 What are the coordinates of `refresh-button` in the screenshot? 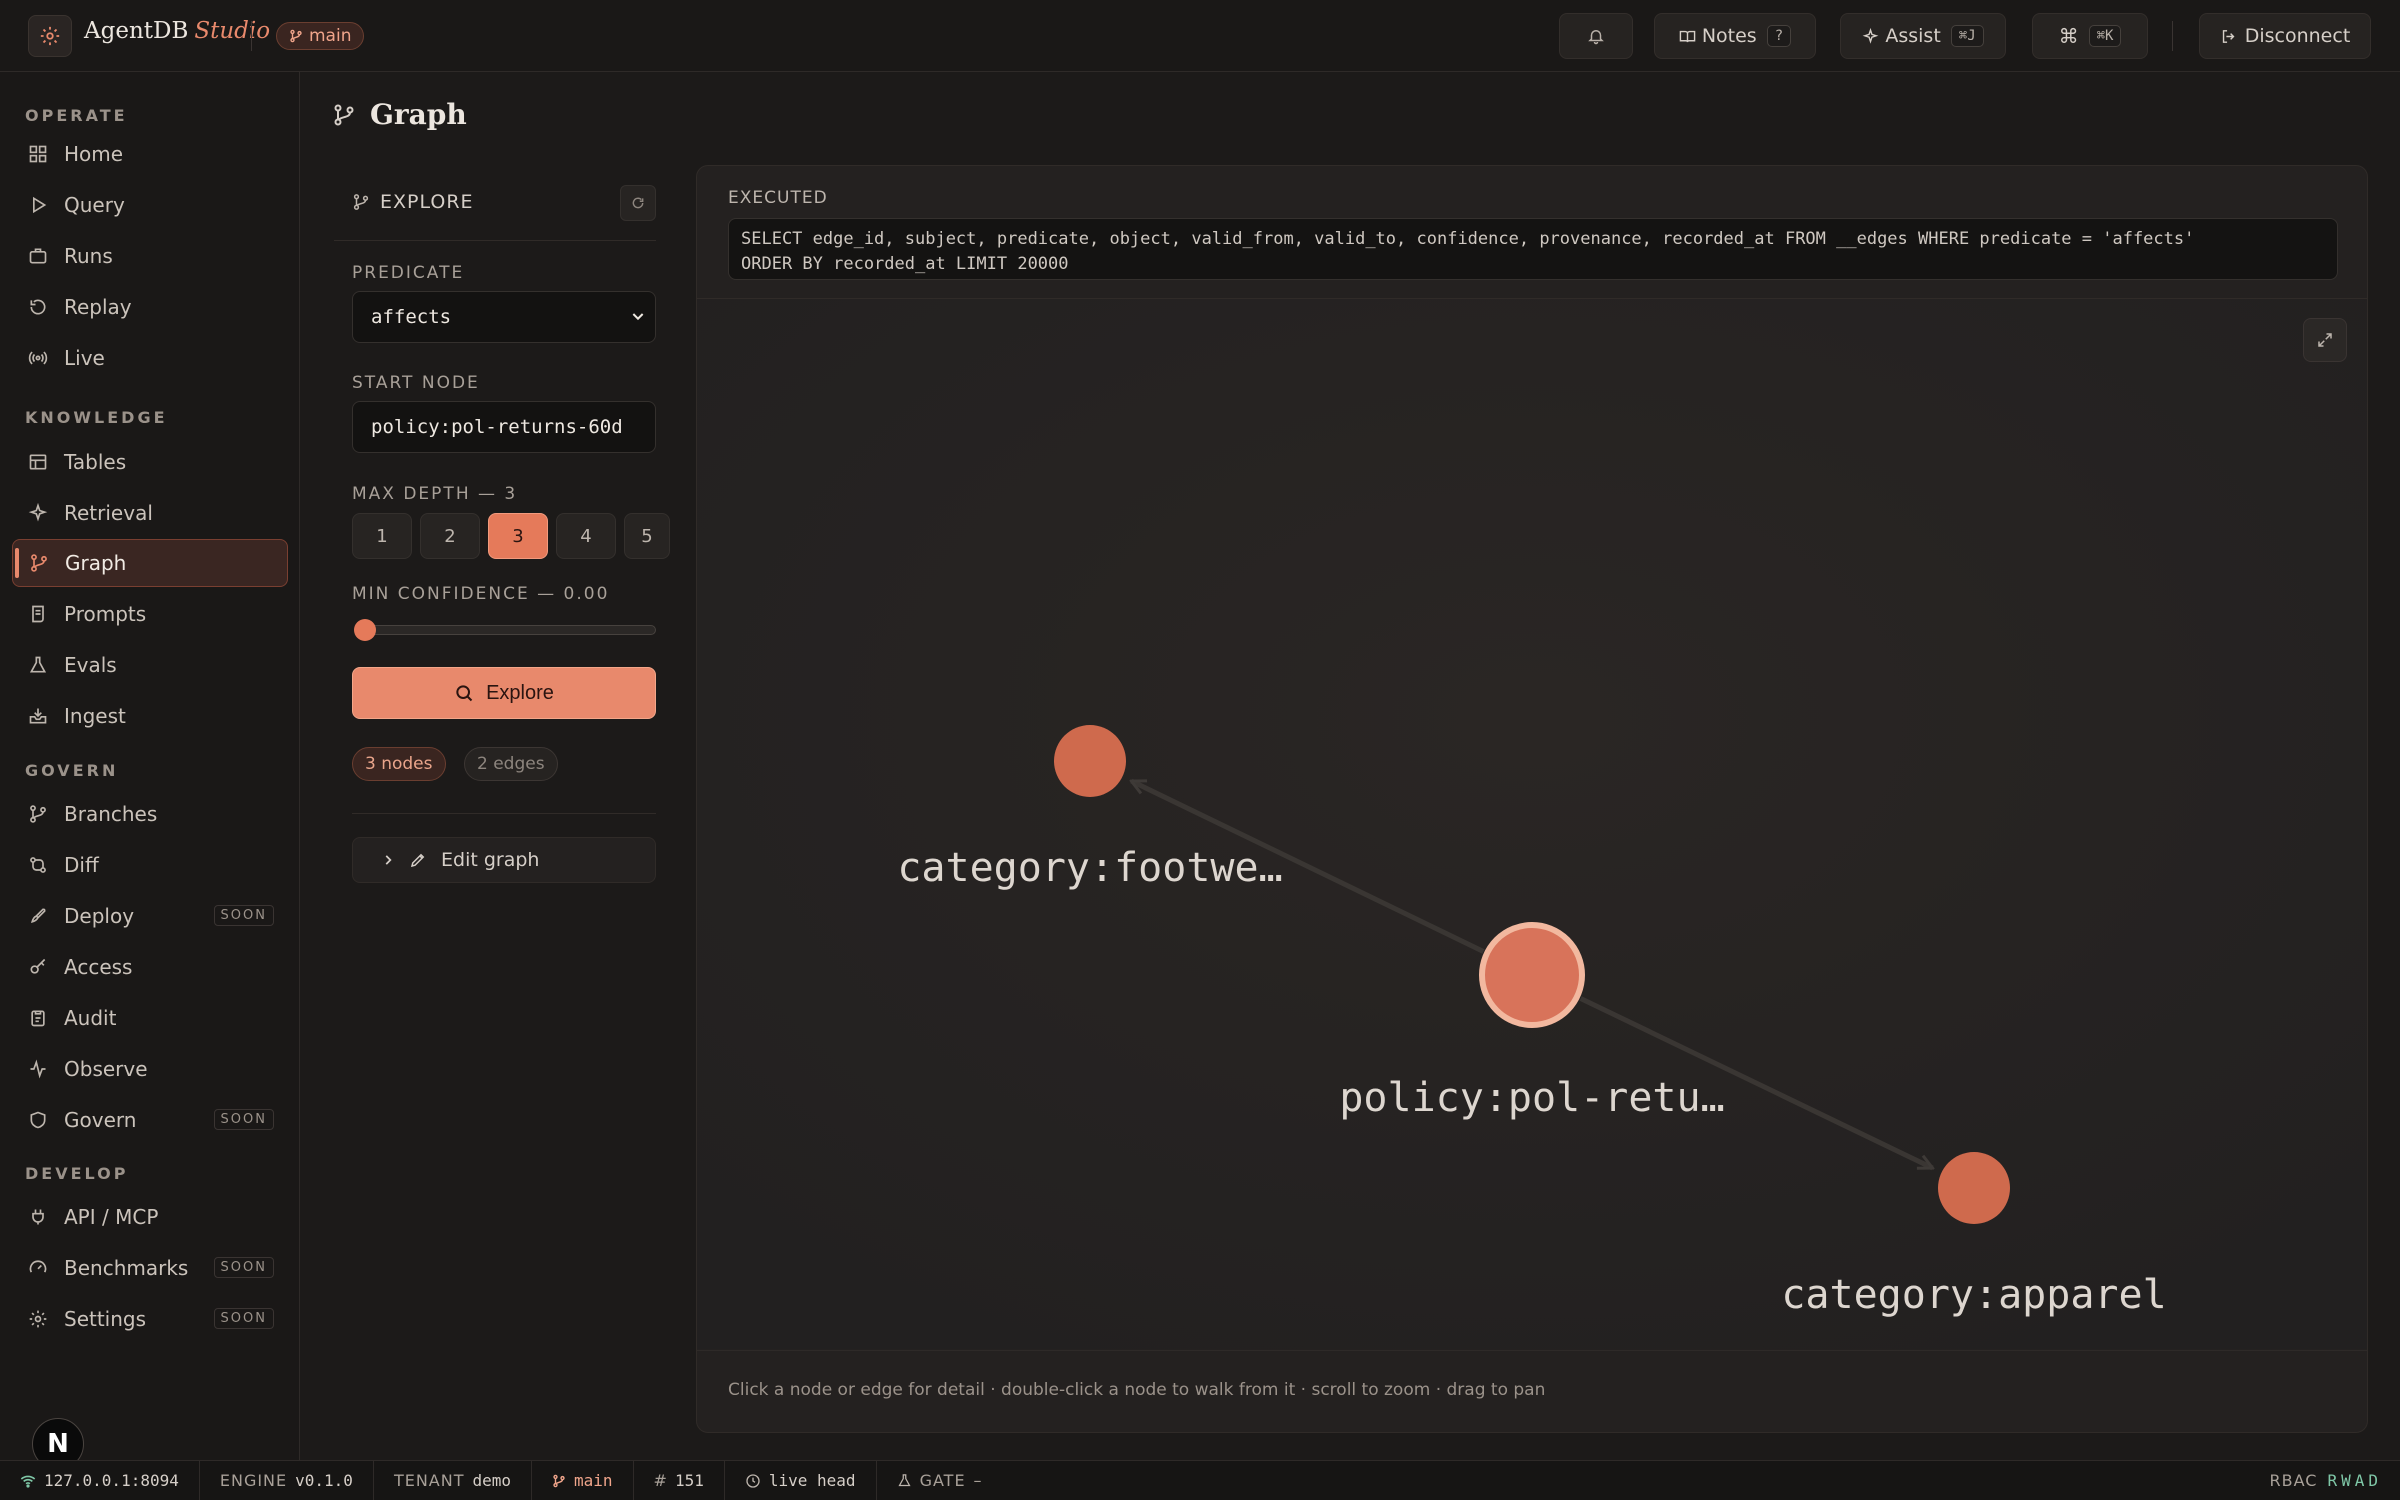 It's located at (638, 203).